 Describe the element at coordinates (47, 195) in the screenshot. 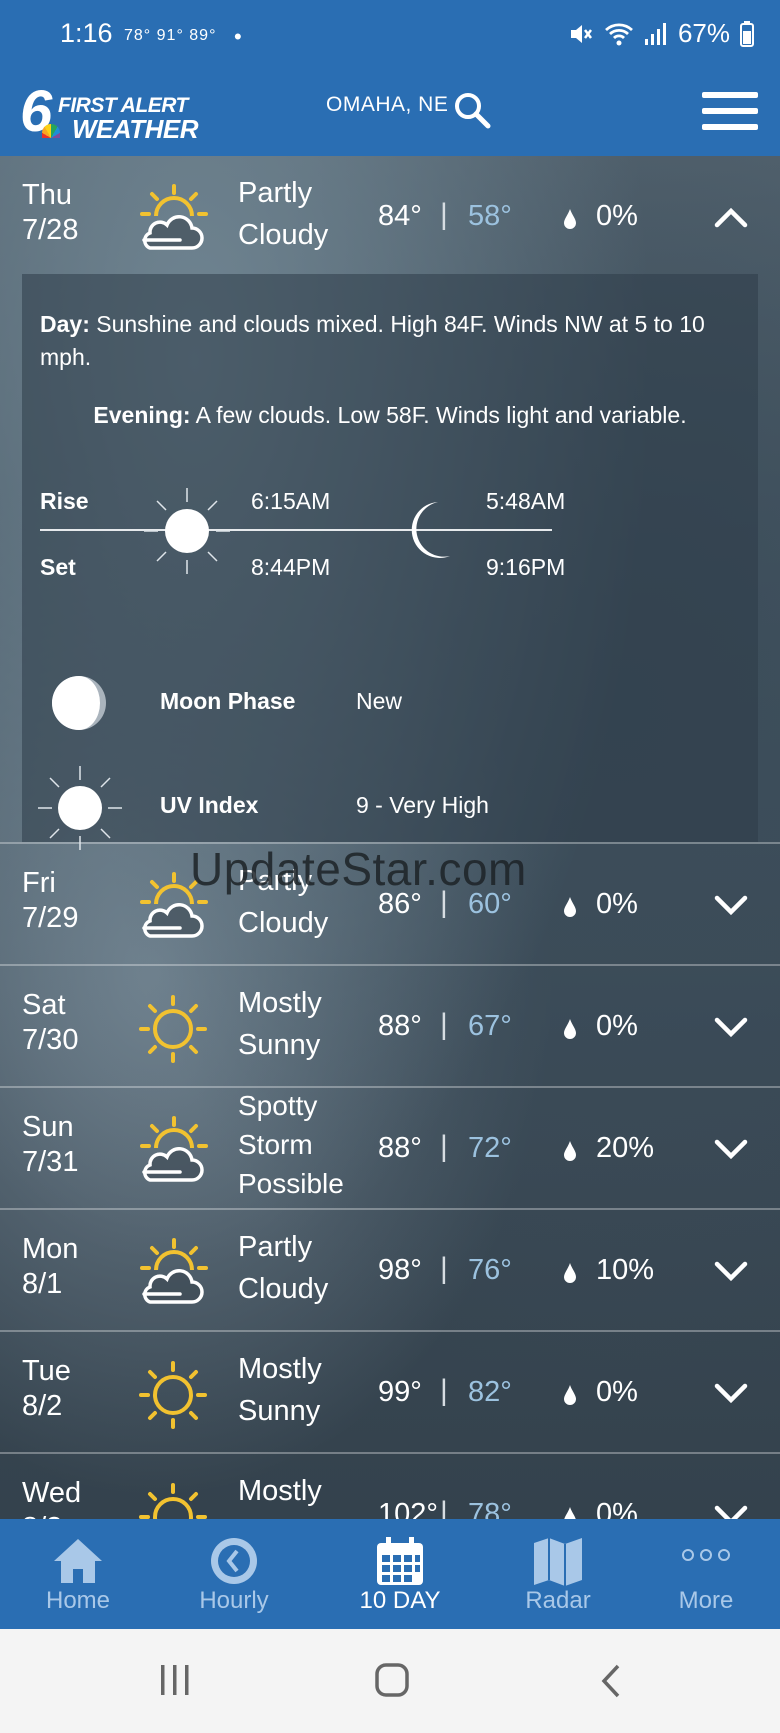

I see `day-of-week: Thu` at that location.